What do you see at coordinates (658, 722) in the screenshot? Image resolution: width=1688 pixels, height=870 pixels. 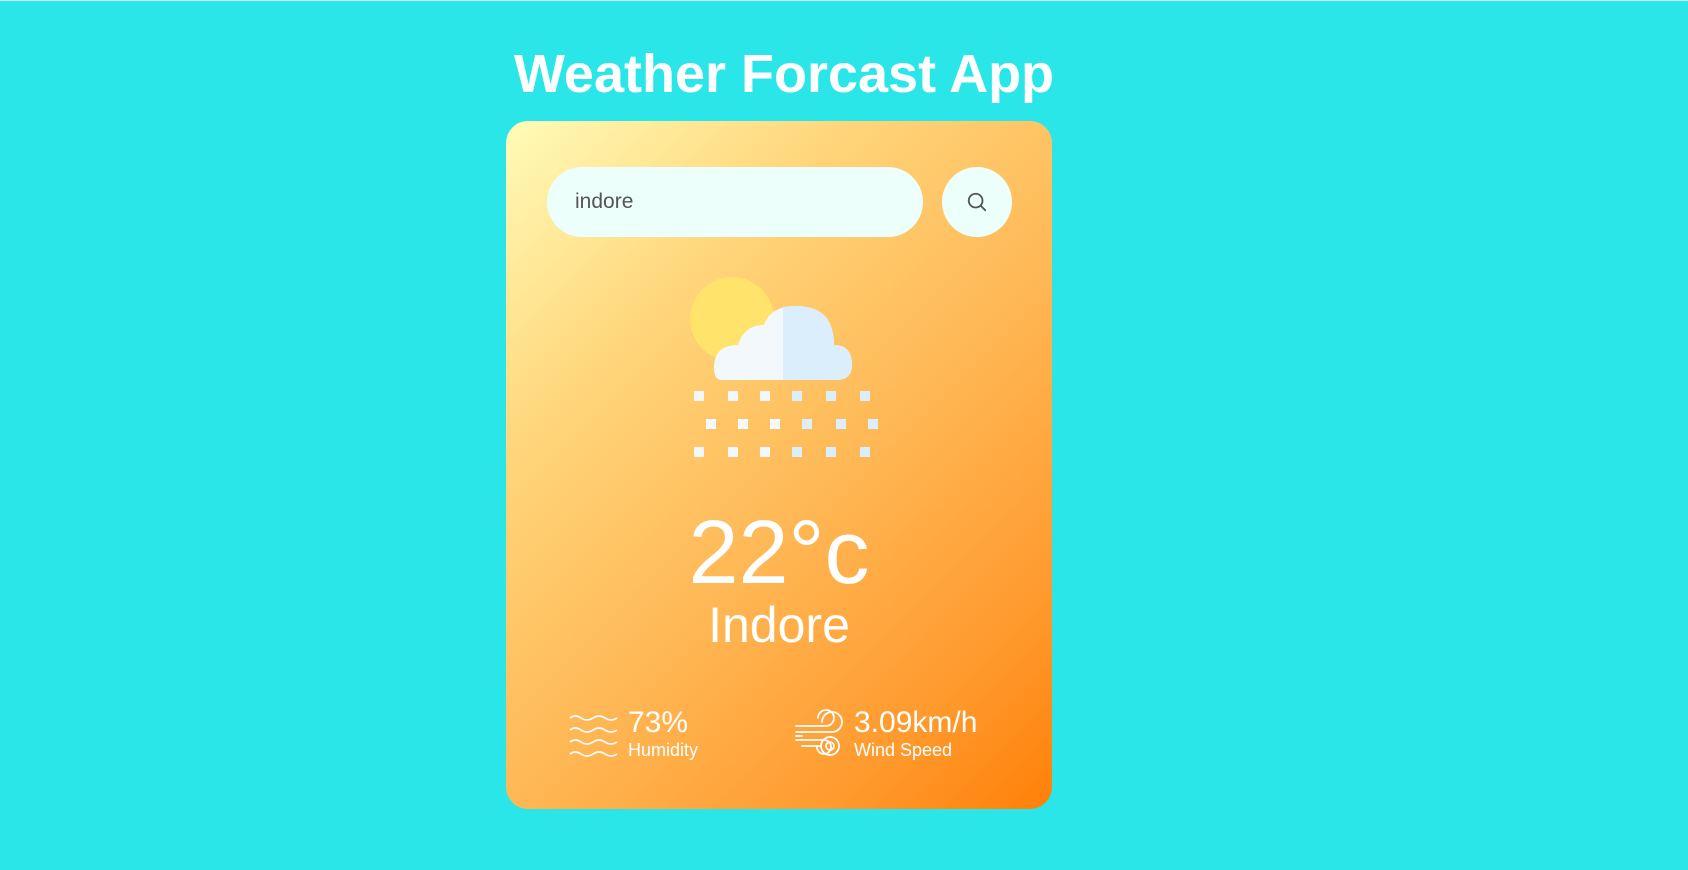 I see `humidity-value: 73%` at bounding box center [658, 722].